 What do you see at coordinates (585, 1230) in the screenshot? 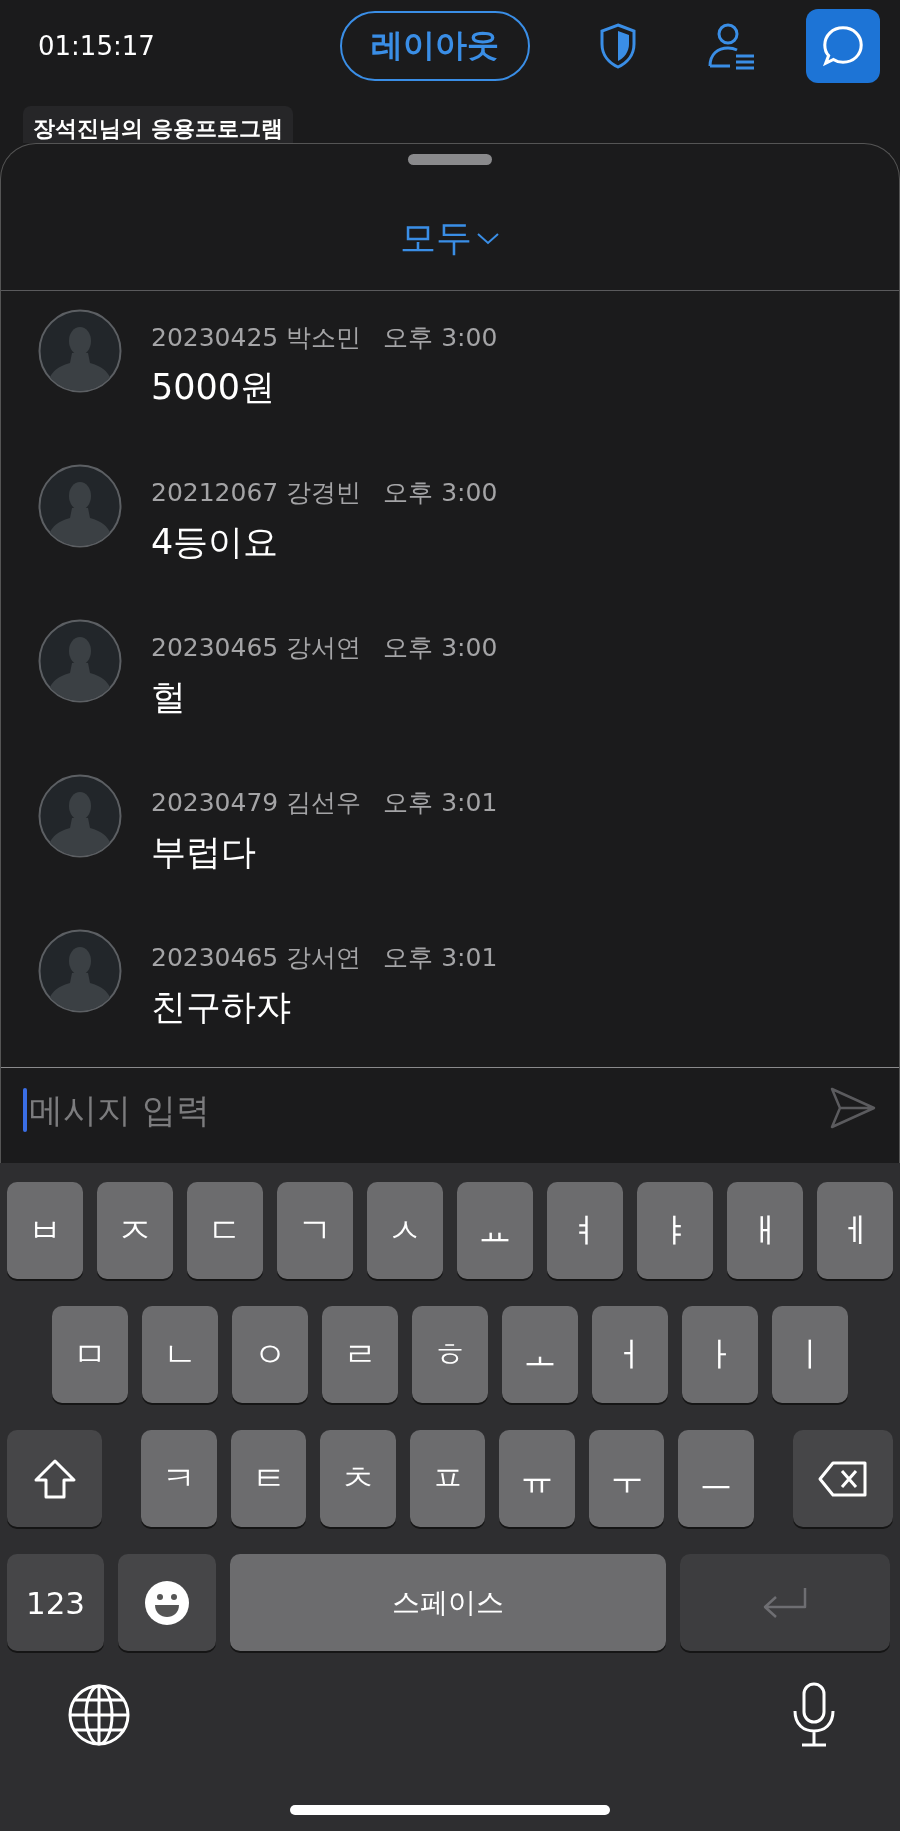
I see `letter-key: ㅕ` at bounding box center [585, 1230].